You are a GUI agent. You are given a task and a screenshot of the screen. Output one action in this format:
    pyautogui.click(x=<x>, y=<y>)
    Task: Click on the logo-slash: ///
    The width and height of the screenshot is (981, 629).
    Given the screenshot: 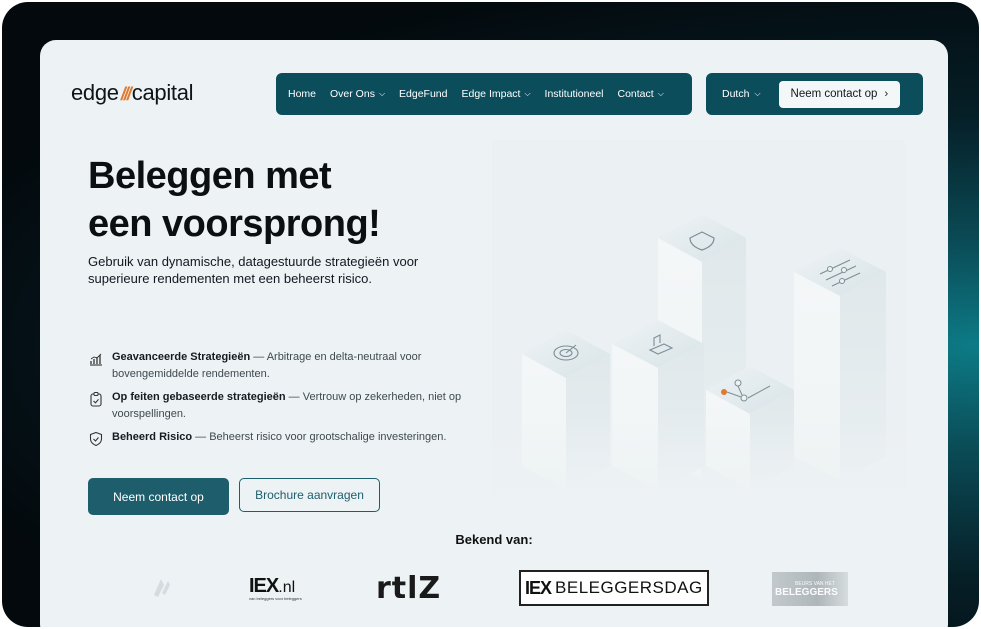 What is the action you would take?
    pyautogui.click(x=126, y=94)
    